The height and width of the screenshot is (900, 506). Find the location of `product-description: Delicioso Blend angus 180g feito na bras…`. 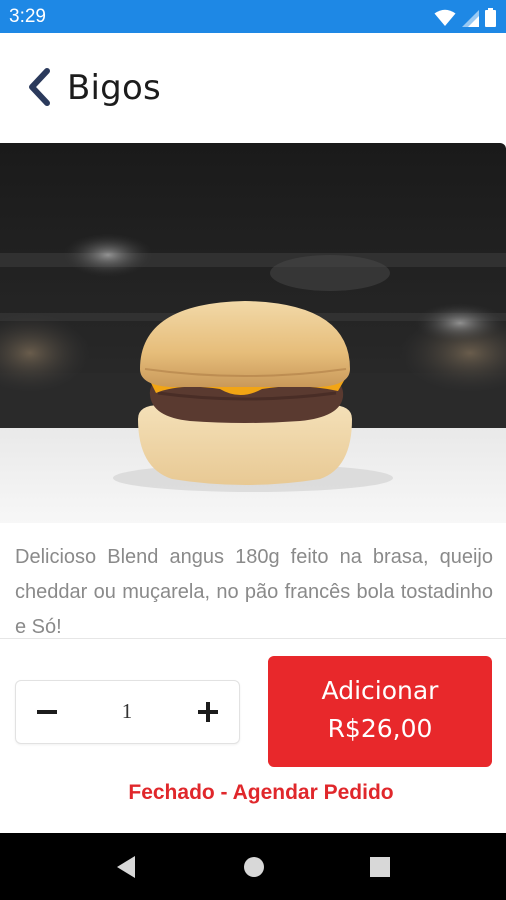

product-description: Delicioso Blend angus 180g feito na bras… is located at coordinates (254, 591).